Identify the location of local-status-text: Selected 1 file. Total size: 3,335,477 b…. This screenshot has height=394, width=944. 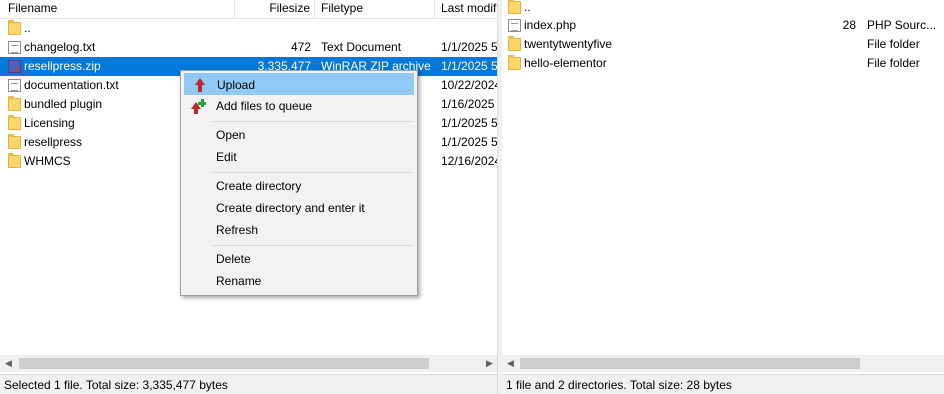
(116, 385).